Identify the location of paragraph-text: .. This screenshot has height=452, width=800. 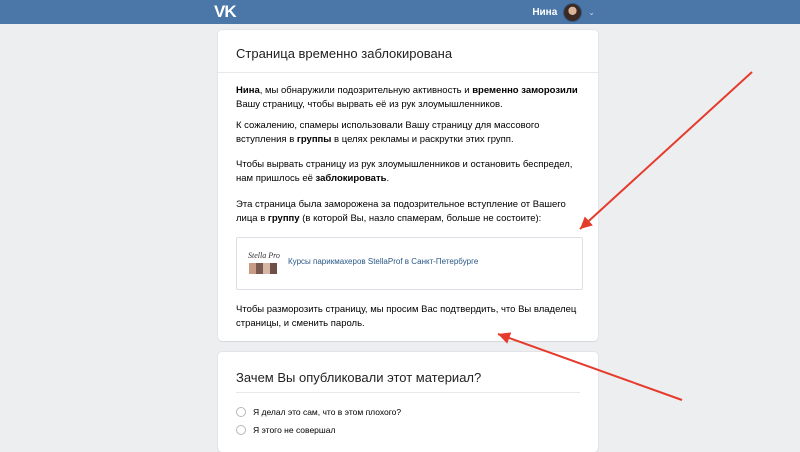
(388, 178).